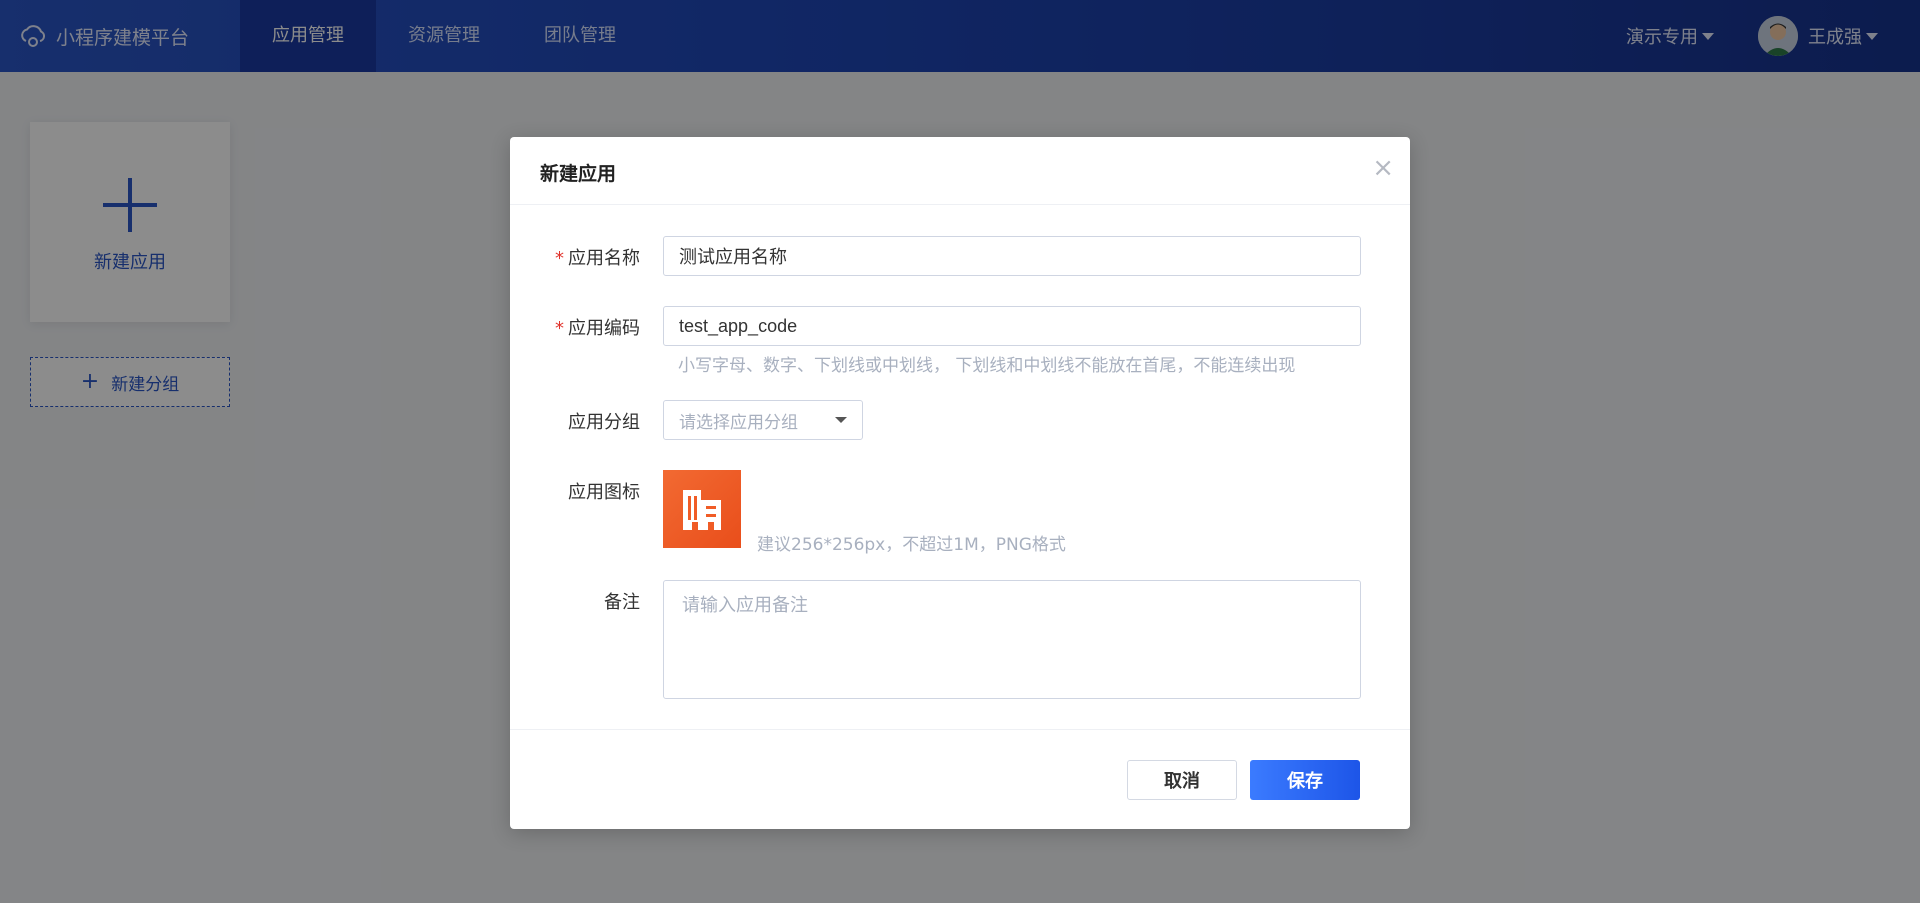 The height and width of the screenshot is (903, 1920). I want to click on caret-down-icon, so click(841, 420).